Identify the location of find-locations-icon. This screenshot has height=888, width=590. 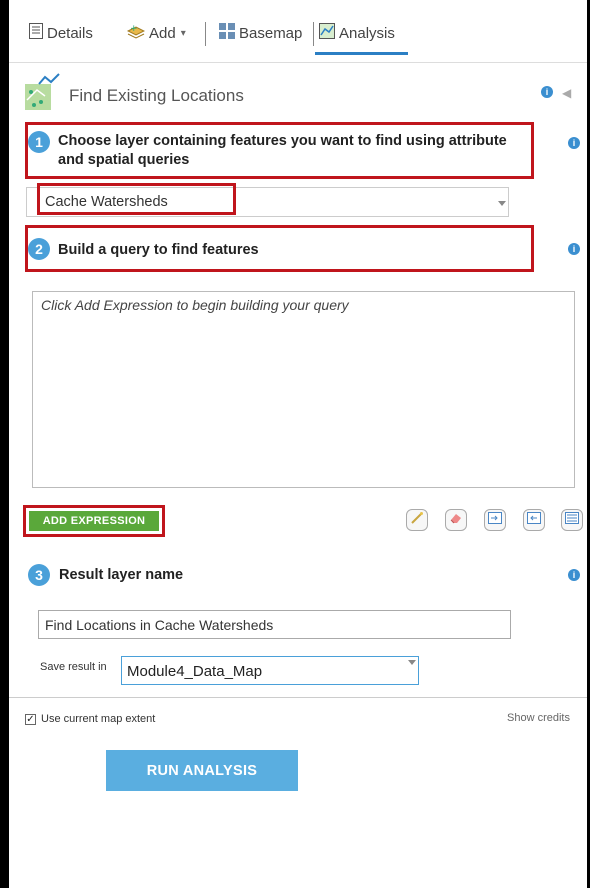
(43, 92).